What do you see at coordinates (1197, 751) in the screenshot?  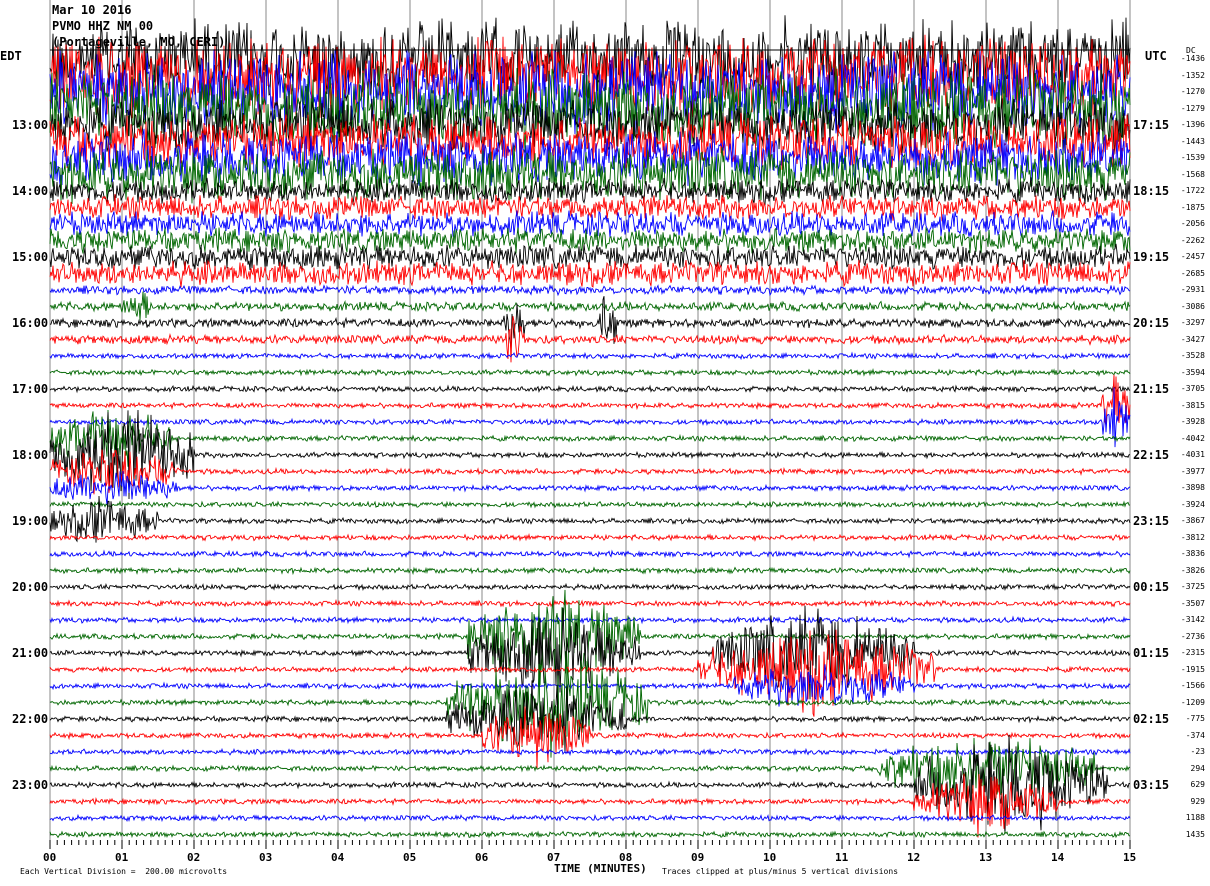 I see `dc-offset-label: -23` at bounding box center [1197, 751].